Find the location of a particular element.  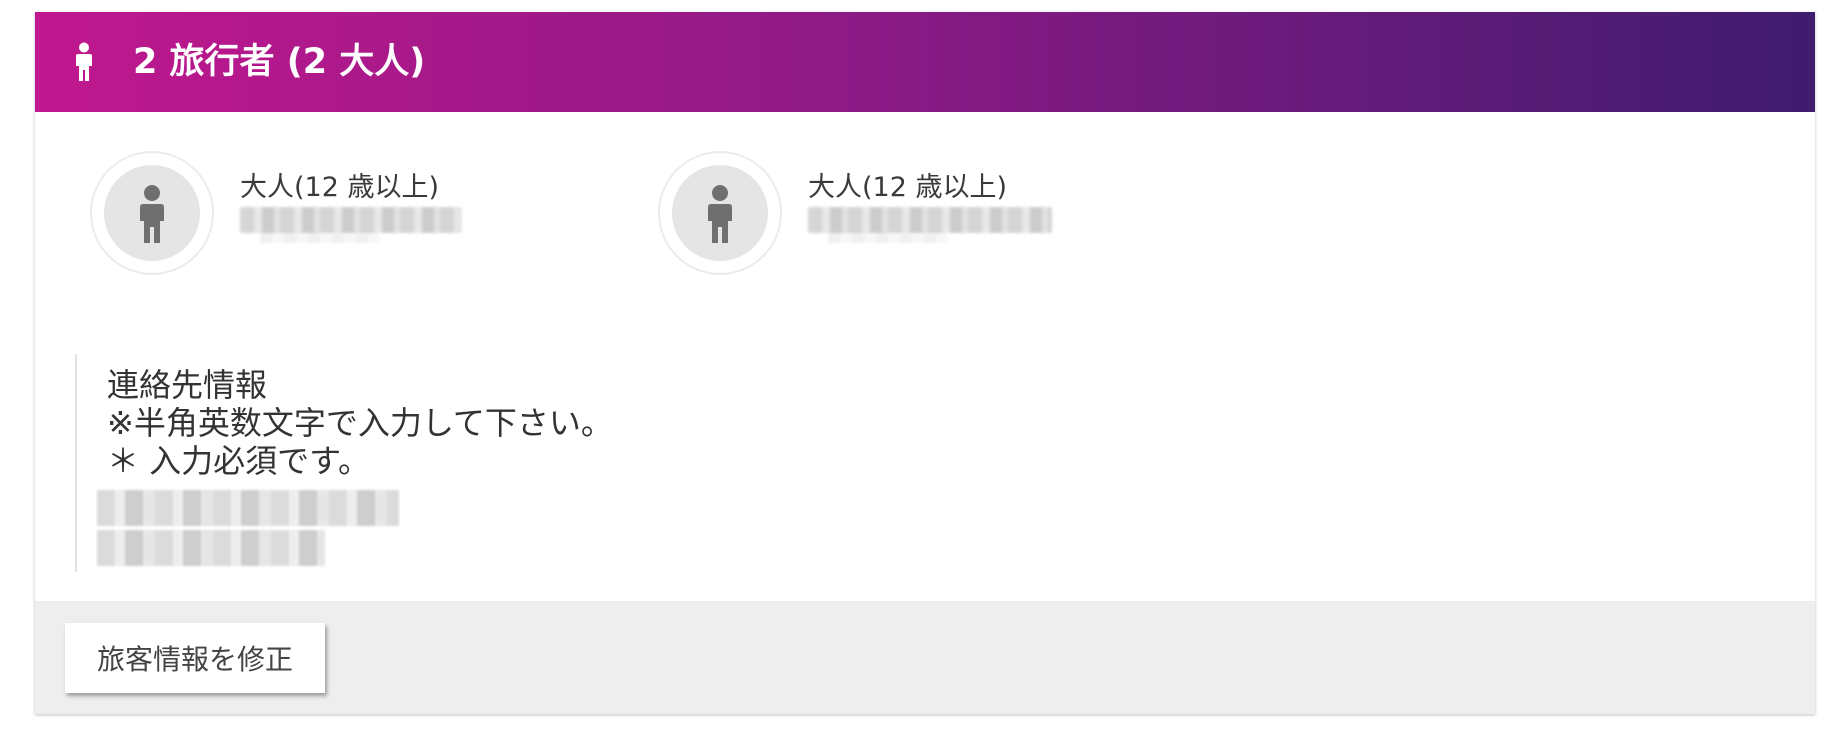

traveler-count-title: 2 旅行者 (2 大人) is located at coordinates (279, 62).